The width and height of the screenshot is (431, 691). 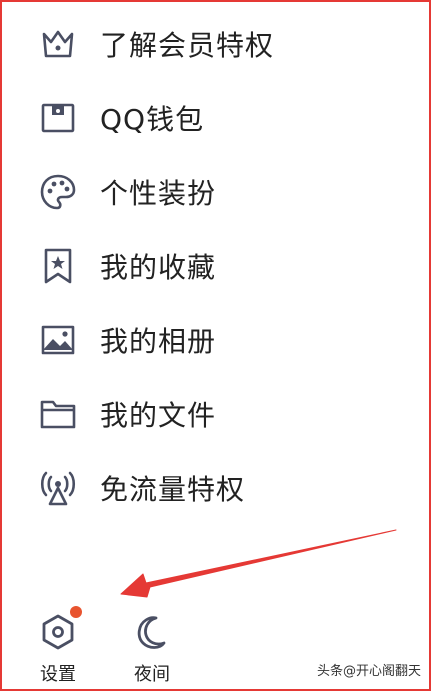 I want to click on moon-icon, so click(x=152, y=632).